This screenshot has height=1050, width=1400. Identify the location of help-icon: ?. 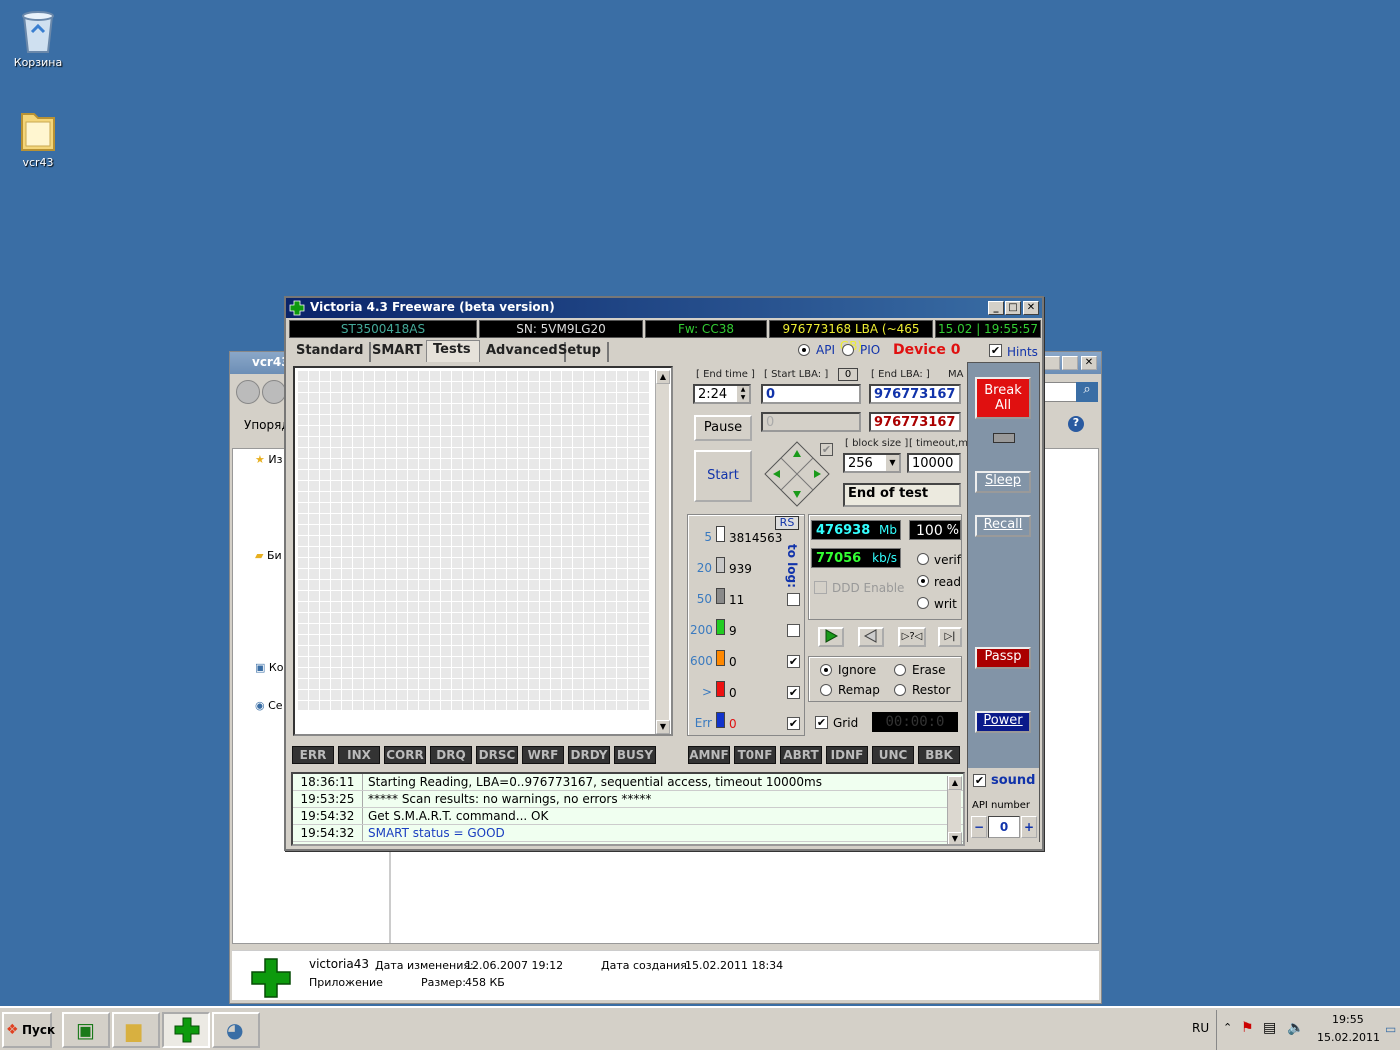
(1076, 424).